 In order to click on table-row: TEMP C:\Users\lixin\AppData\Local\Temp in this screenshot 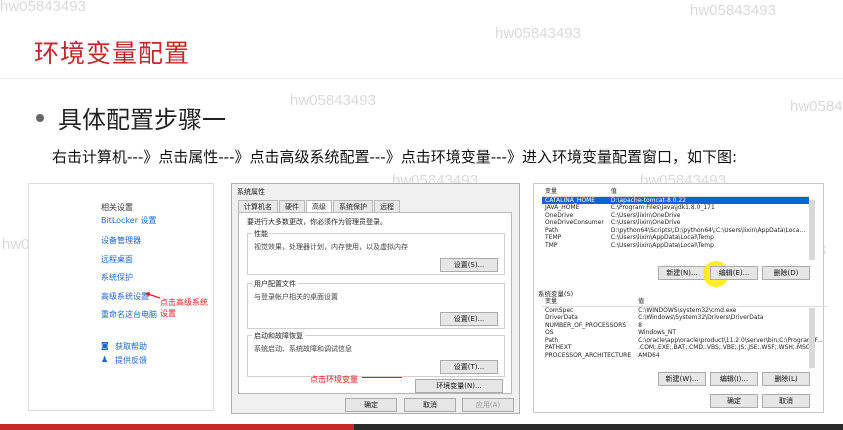, I will do `click(675, 238)`.